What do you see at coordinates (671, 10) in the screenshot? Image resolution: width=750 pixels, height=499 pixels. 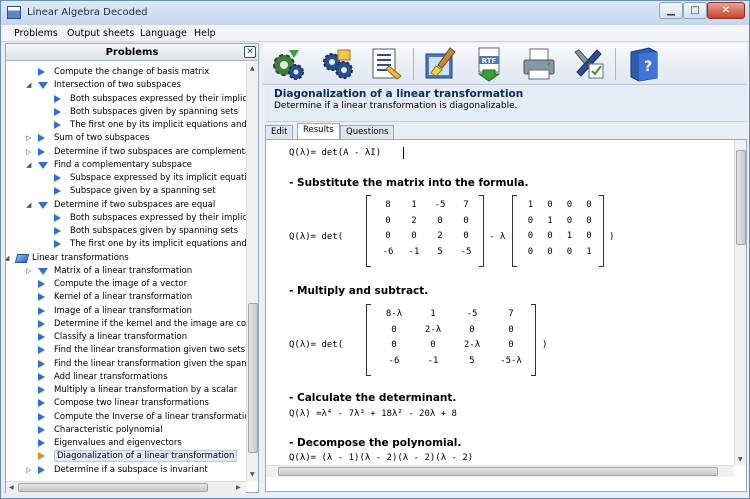 I see `minimize-button: ▁` at bounding box center [671, 10].